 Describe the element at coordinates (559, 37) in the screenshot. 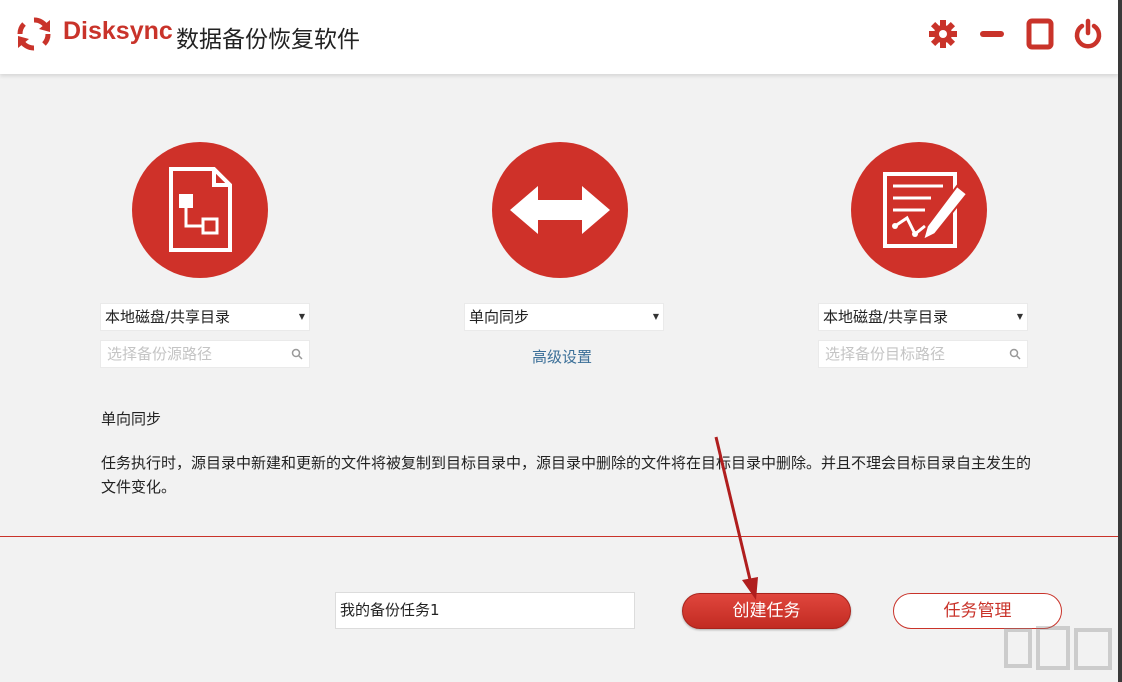

I see `title-bar: Disksync 数据备份恢复软件` at that location.